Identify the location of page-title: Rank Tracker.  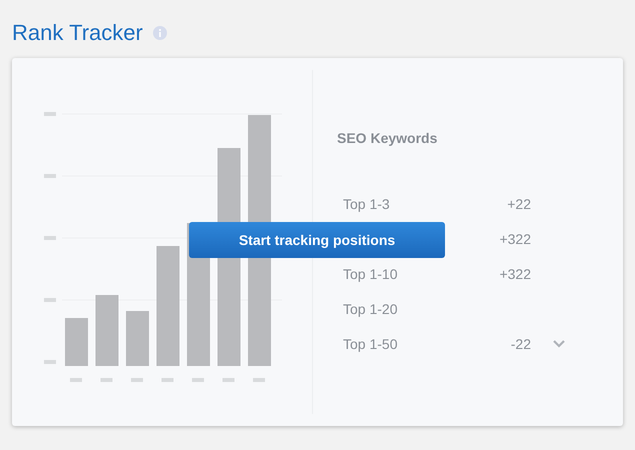
(77, 33).